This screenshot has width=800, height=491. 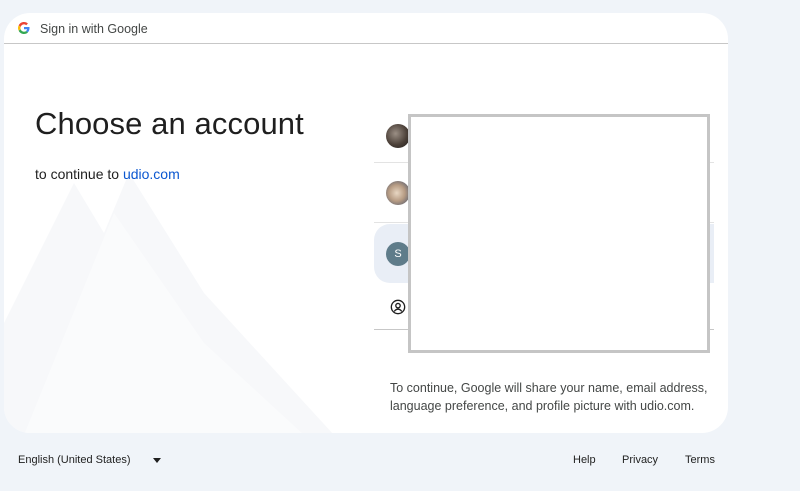 What do you see at coordinates (151, 174) in the screenshot?
I see `app-domain-link: udio.com` at bounding box center [151, 174].